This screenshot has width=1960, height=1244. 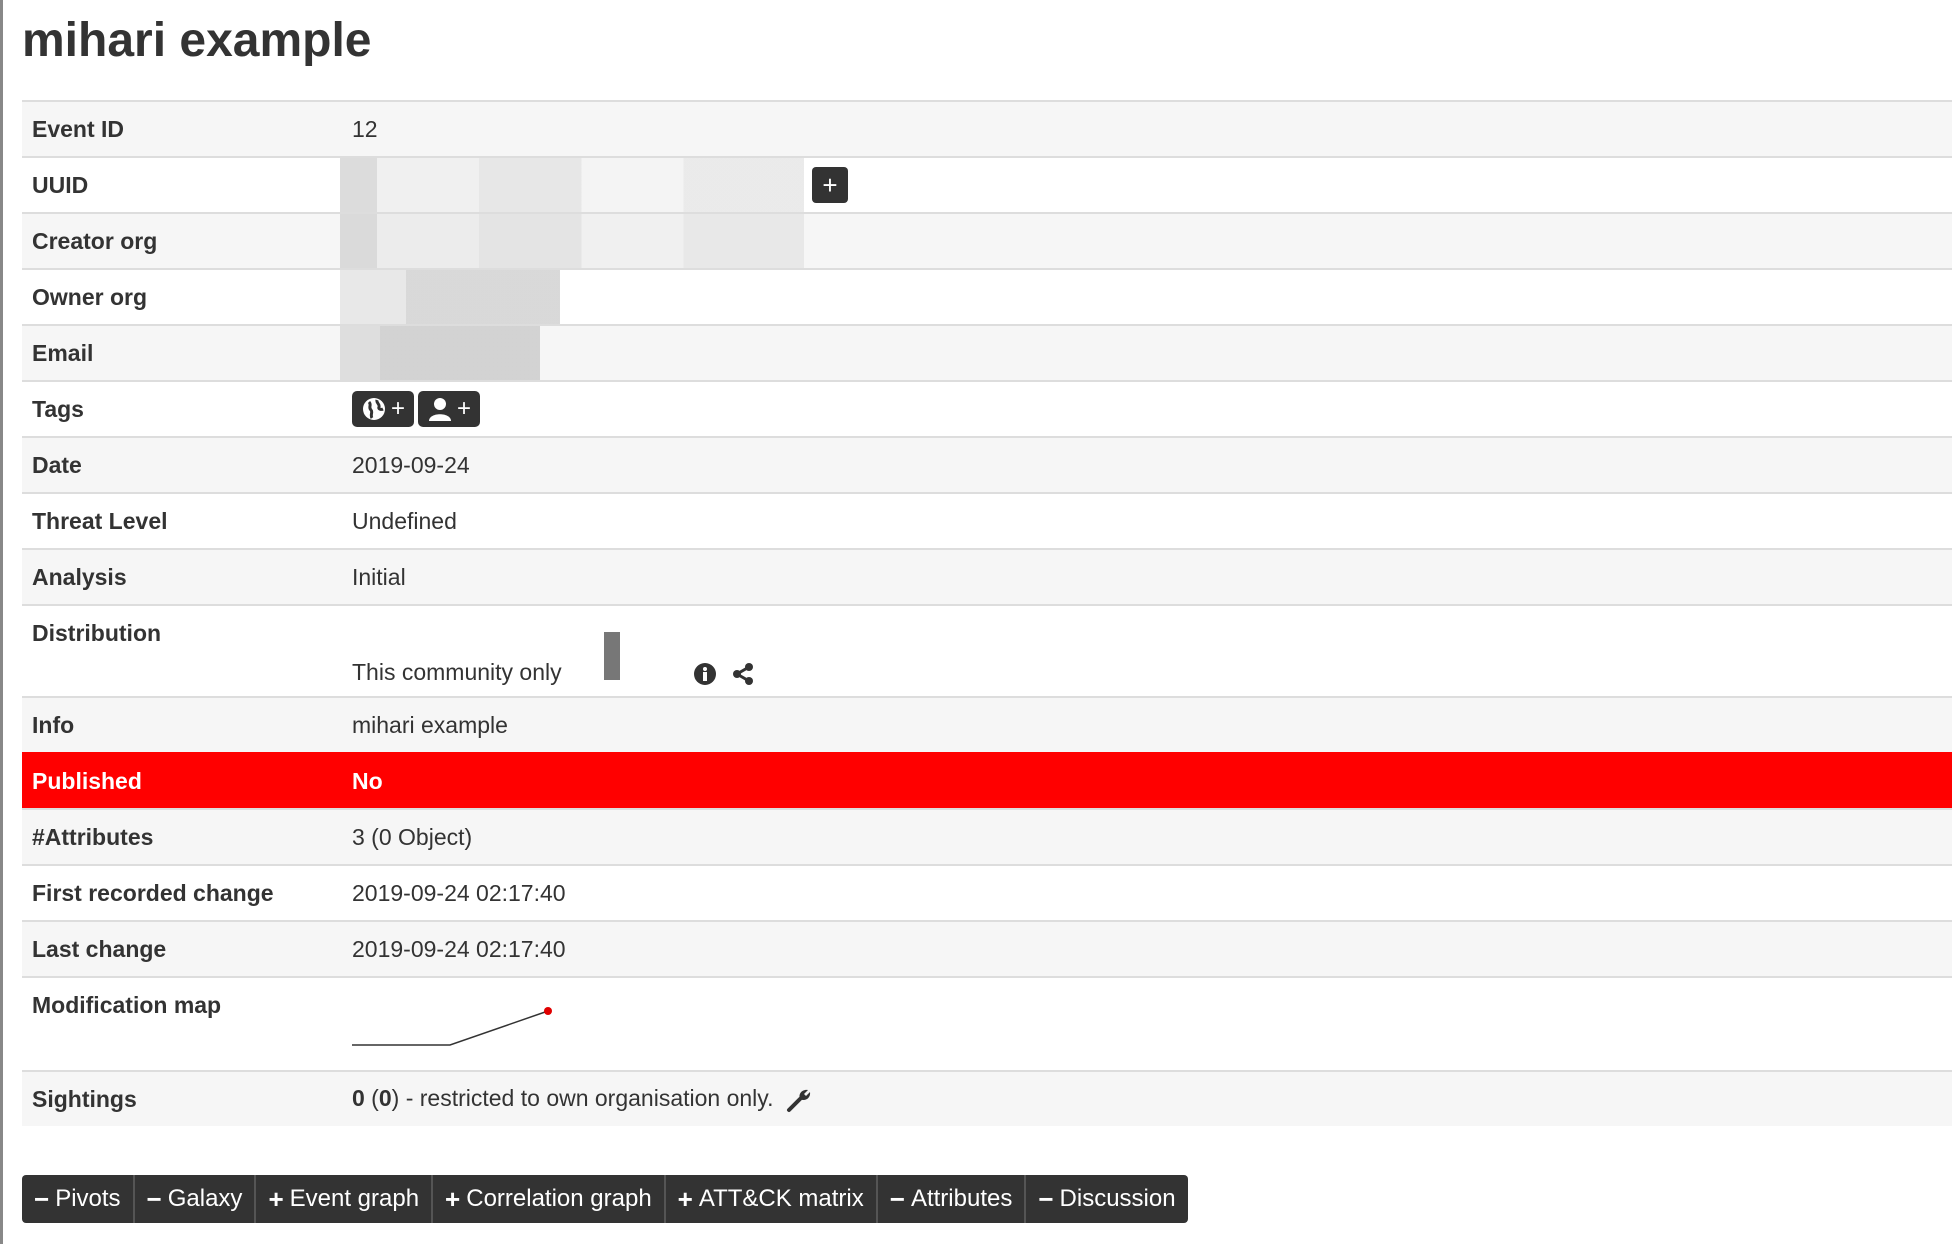 What do you see at coordinates (572, 241) in the screenshot?
I see `redacted-creator-org` at bounding box center [572, 241].